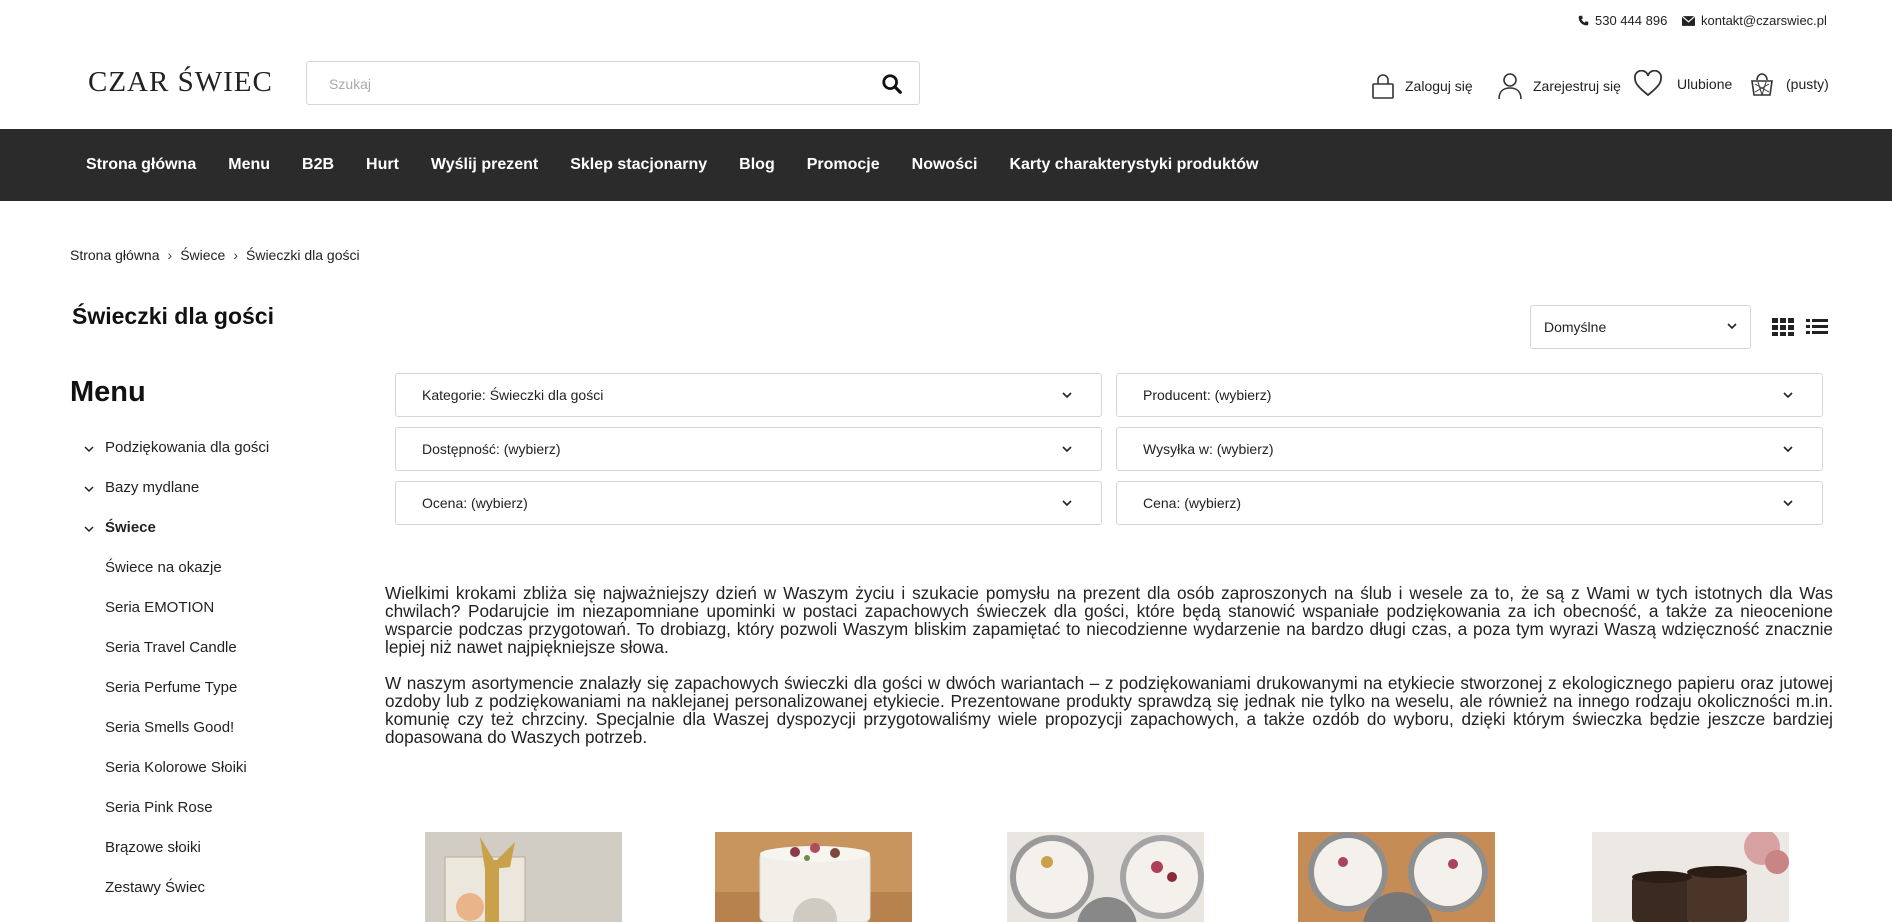 This screenshot has width=1892, height=922. Describe the element at coordinates (153, 847) in the screenshot. I see `sidebar-item-brown-jars: Brązowe słoiki` at that location.